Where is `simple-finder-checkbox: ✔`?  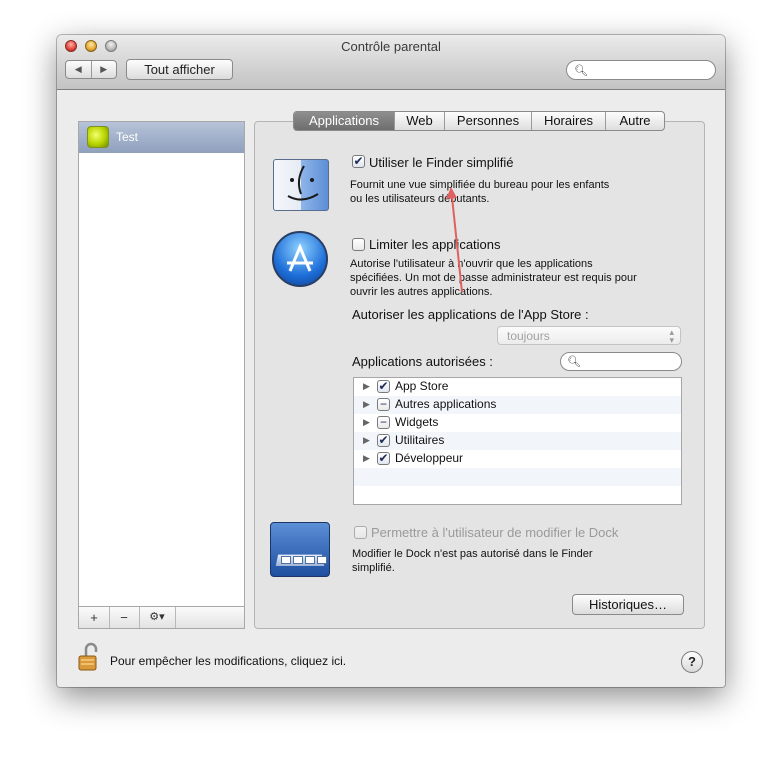 simple-finder-checkbox: ✔ is located at coordinates (358, 161).